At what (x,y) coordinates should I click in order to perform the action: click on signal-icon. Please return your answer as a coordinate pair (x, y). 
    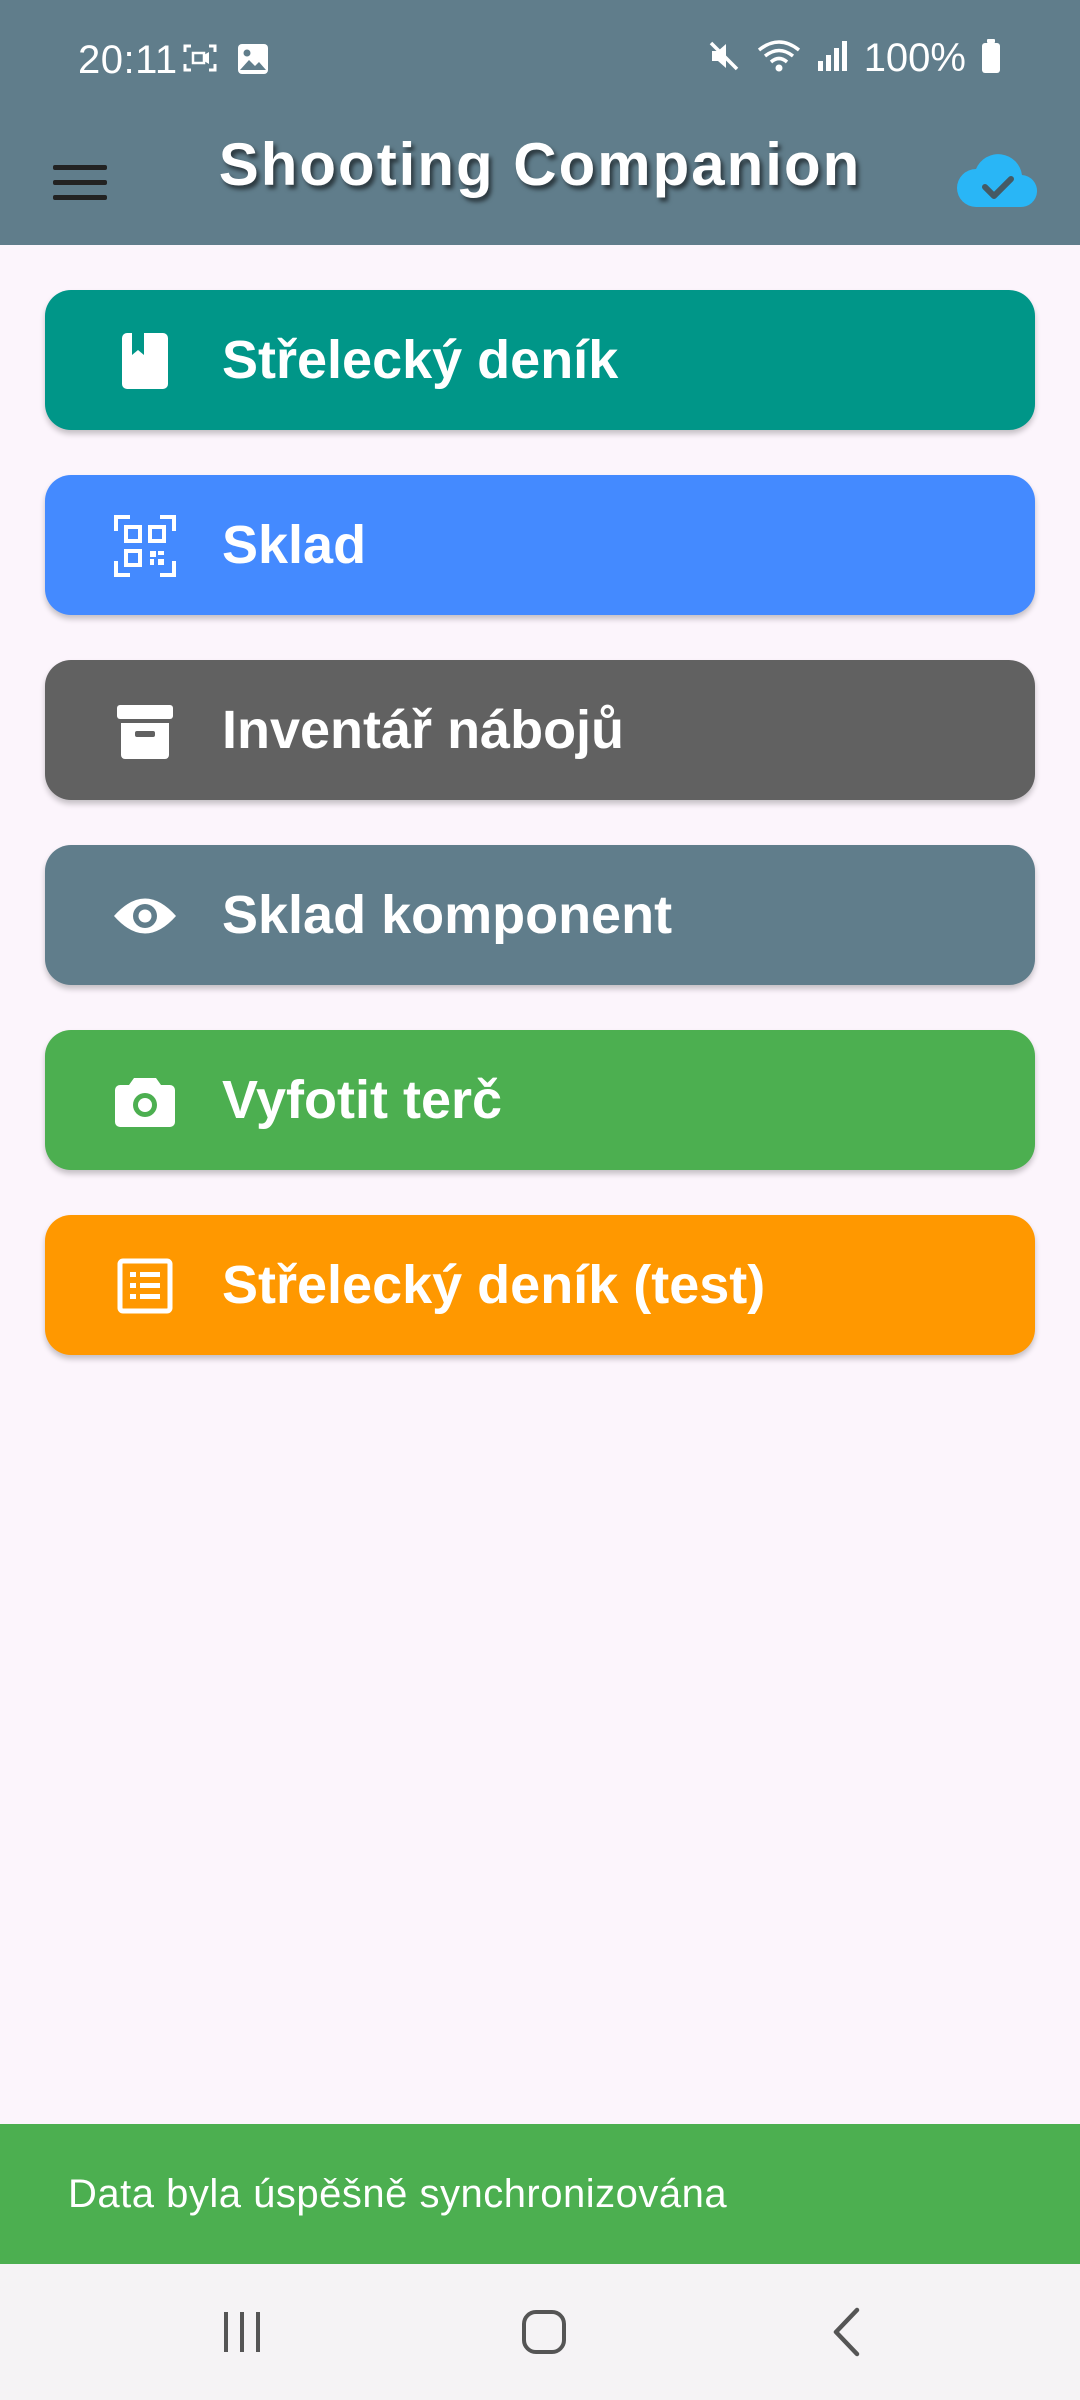
    Looking at the image, I should click on (833, 58).